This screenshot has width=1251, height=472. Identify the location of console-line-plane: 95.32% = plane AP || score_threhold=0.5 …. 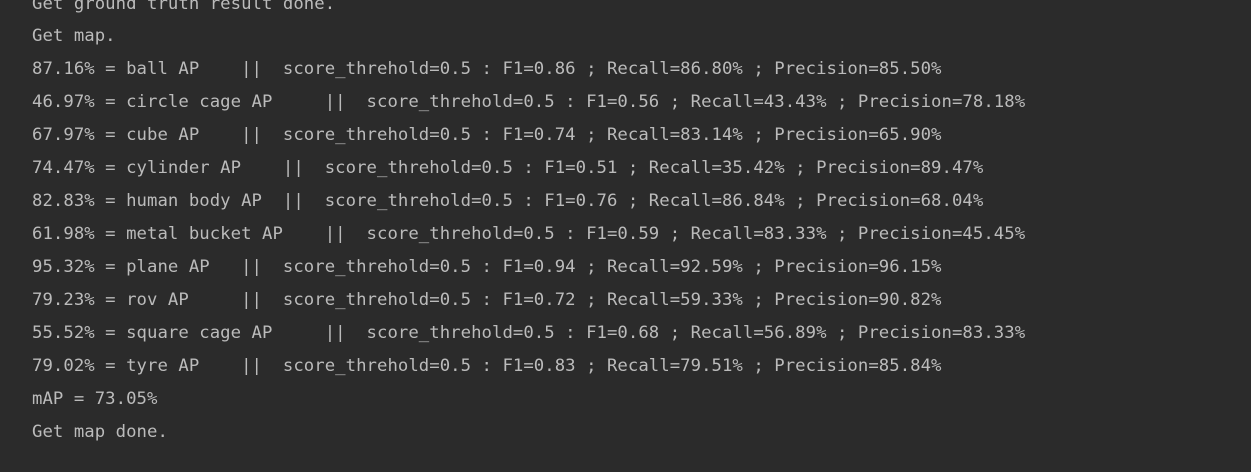
(487, 267).